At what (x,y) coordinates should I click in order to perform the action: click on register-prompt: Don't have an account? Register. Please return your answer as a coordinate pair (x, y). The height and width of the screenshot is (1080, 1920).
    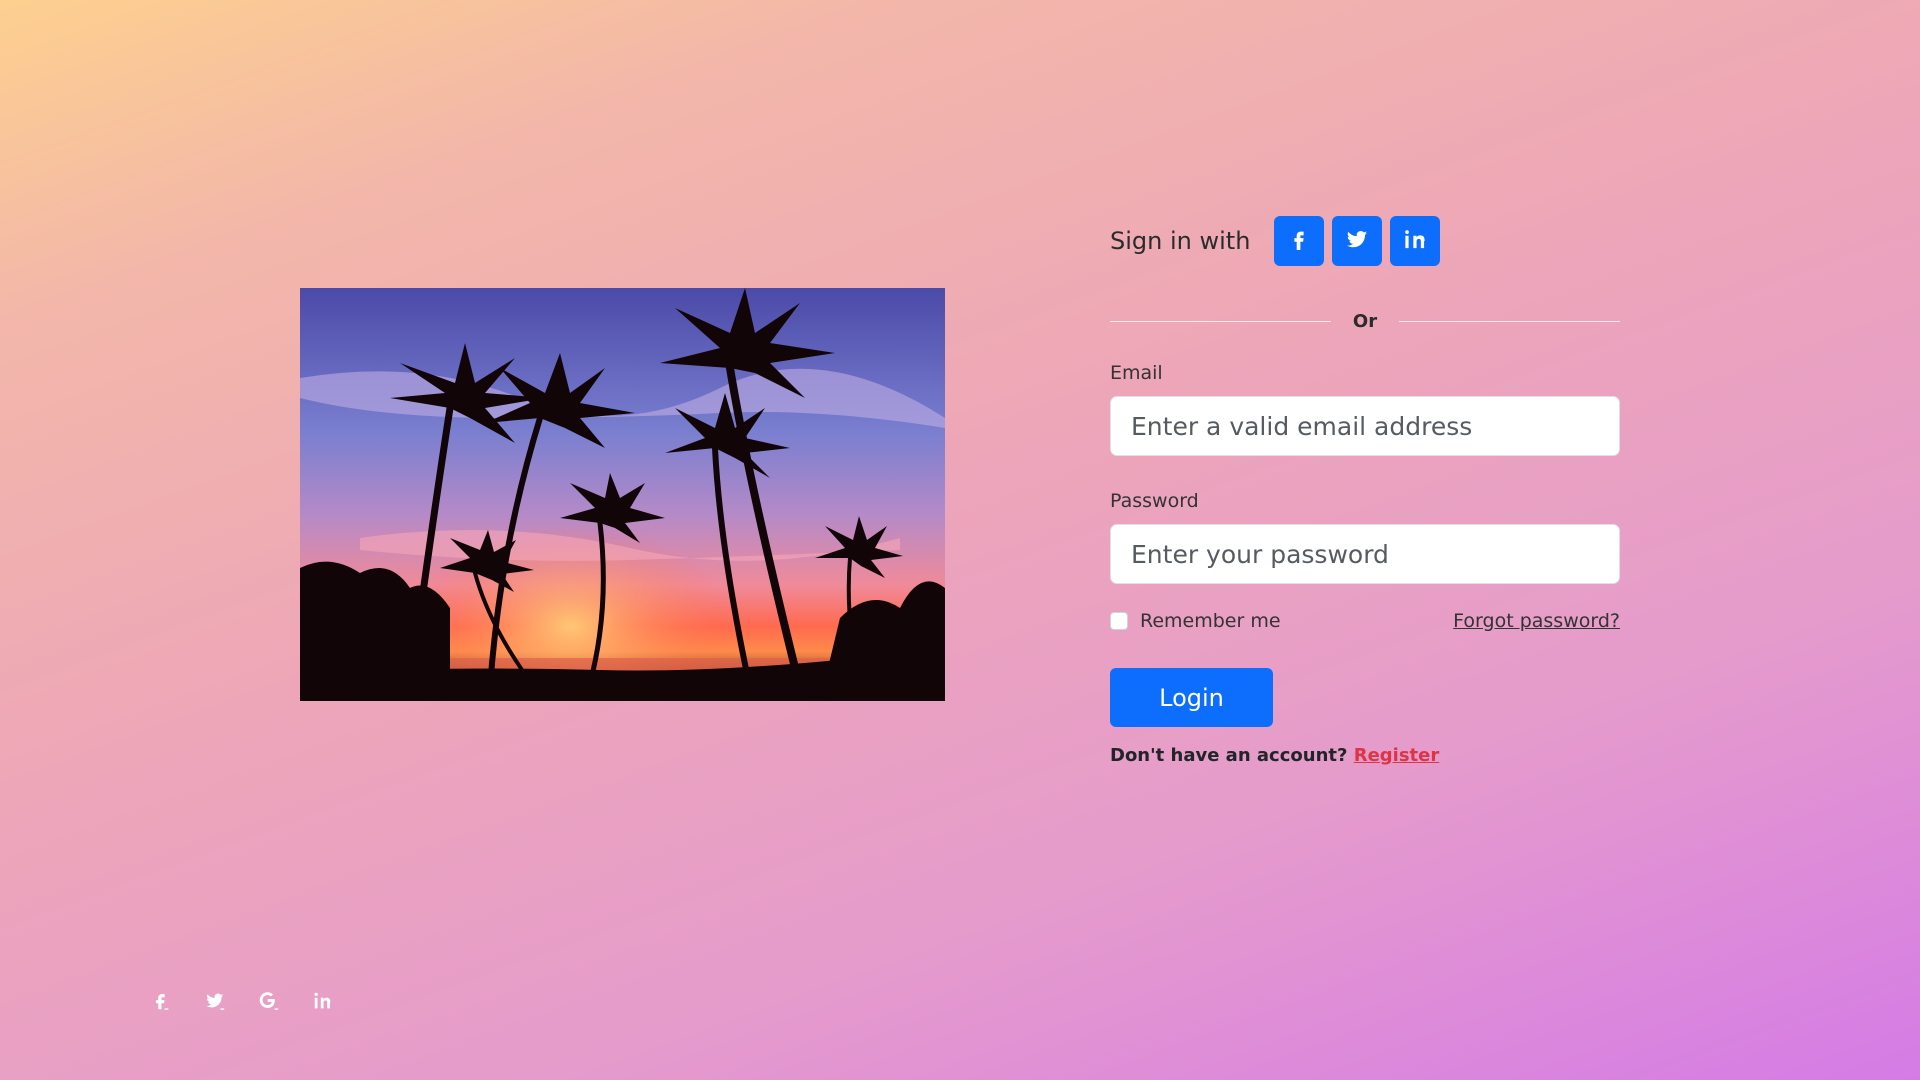
    Looking at the image, I should click on (1365, 755).